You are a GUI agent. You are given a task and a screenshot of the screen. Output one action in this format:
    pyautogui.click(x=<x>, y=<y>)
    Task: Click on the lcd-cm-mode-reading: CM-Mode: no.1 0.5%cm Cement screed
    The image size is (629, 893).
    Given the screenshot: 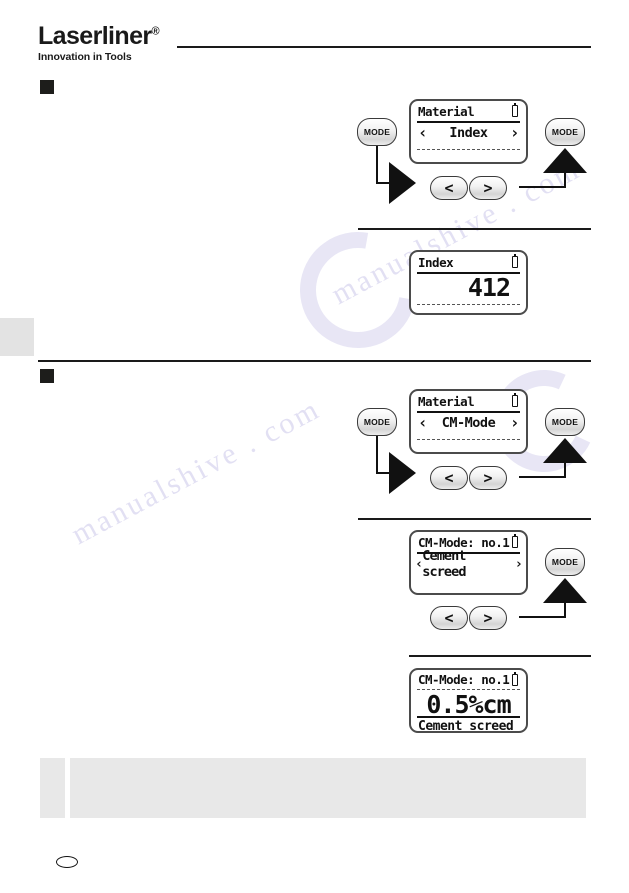 What is the action you would take?
    pyautogui.click(x=468, y=700)
    